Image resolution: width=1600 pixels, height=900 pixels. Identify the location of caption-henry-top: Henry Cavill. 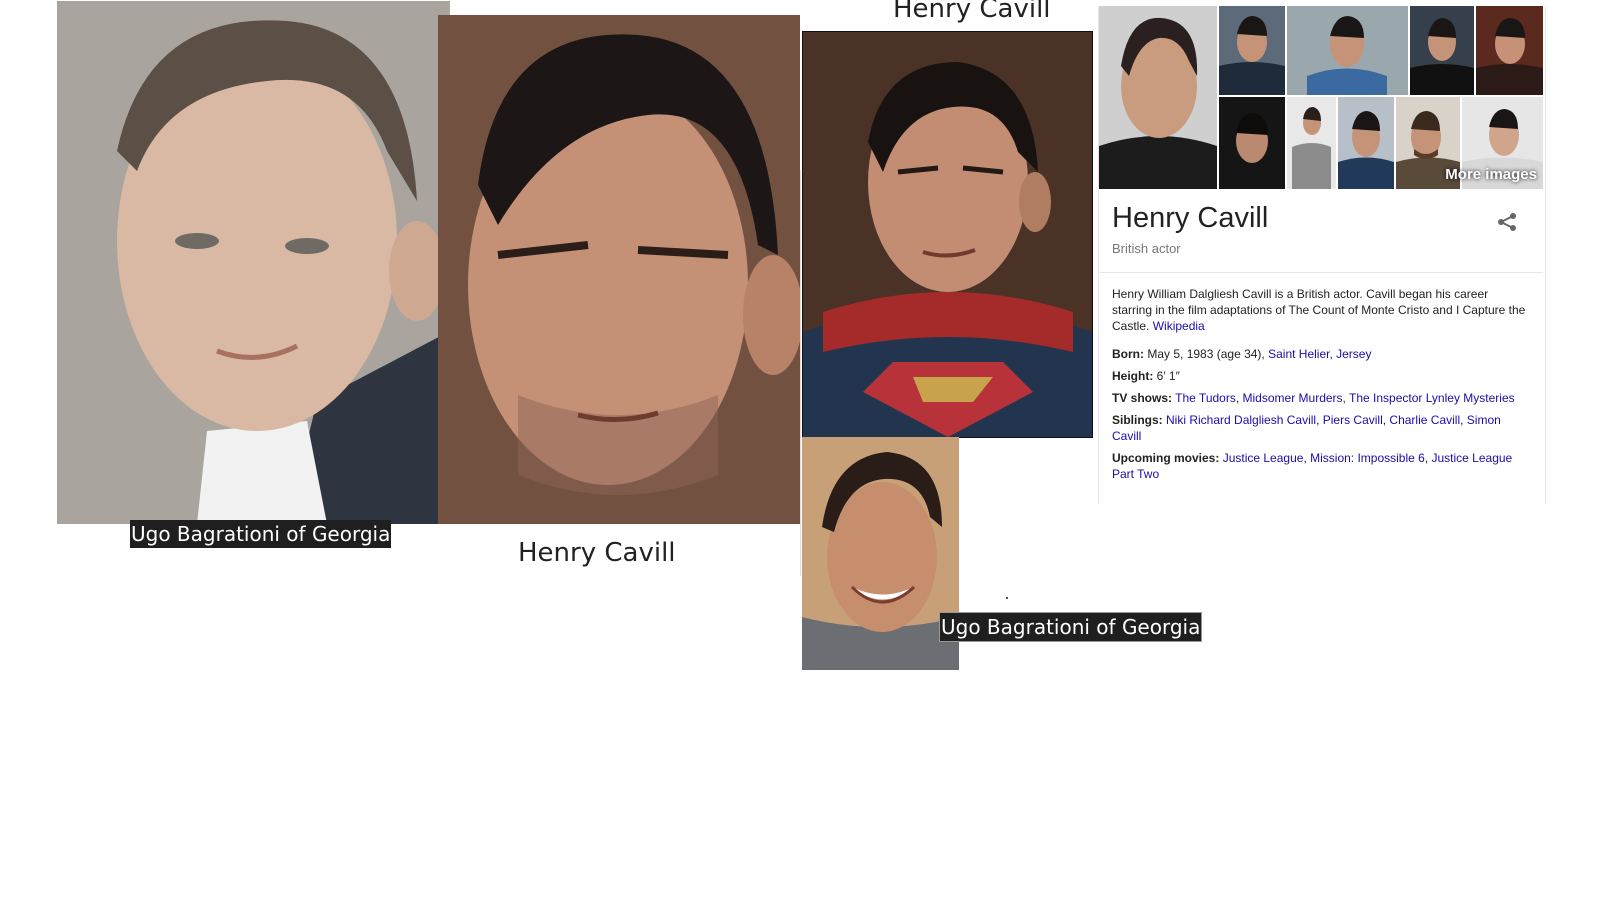
(972, 12).